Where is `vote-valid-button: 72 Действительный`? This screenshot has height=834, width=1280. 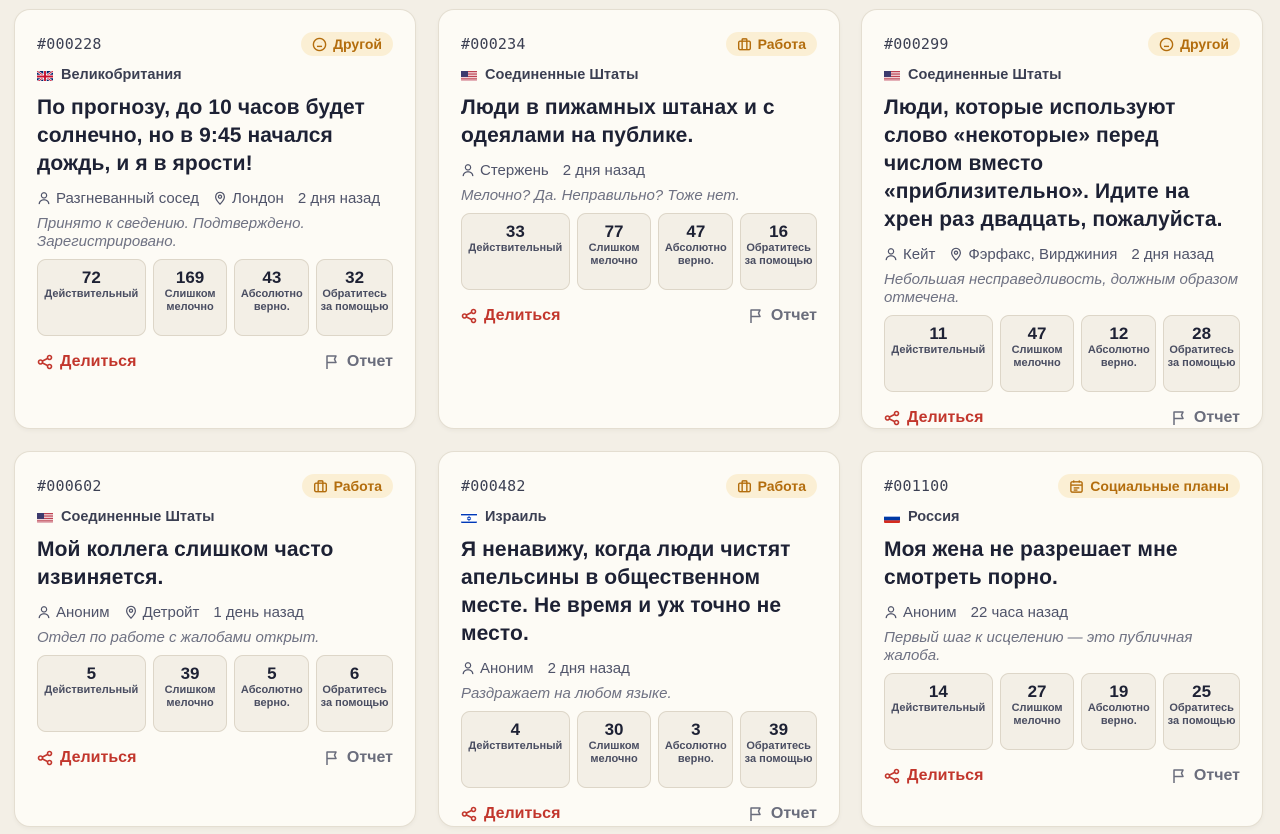
vote-valid-button: 72 Действительный is located at coordinates (91, 297).